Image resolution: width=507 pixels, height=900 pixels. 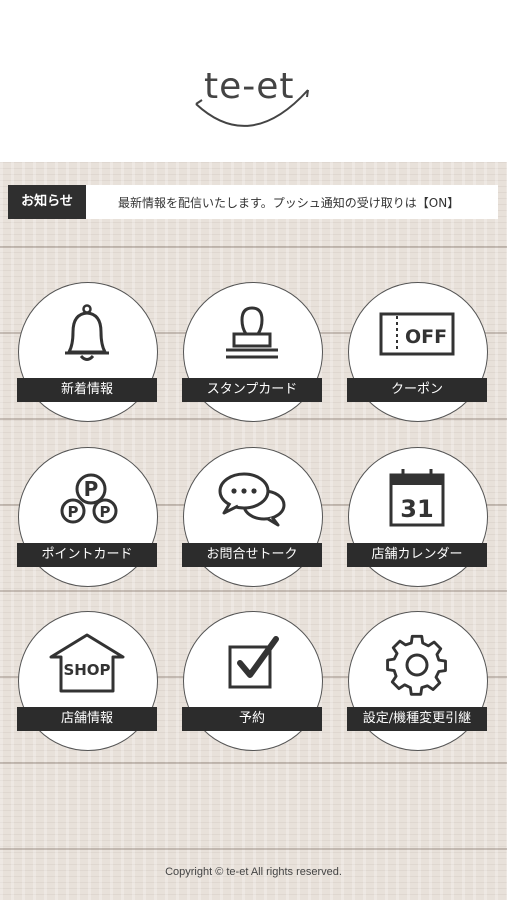 I want to click on stamp-icon, so click(x=252, y=332).